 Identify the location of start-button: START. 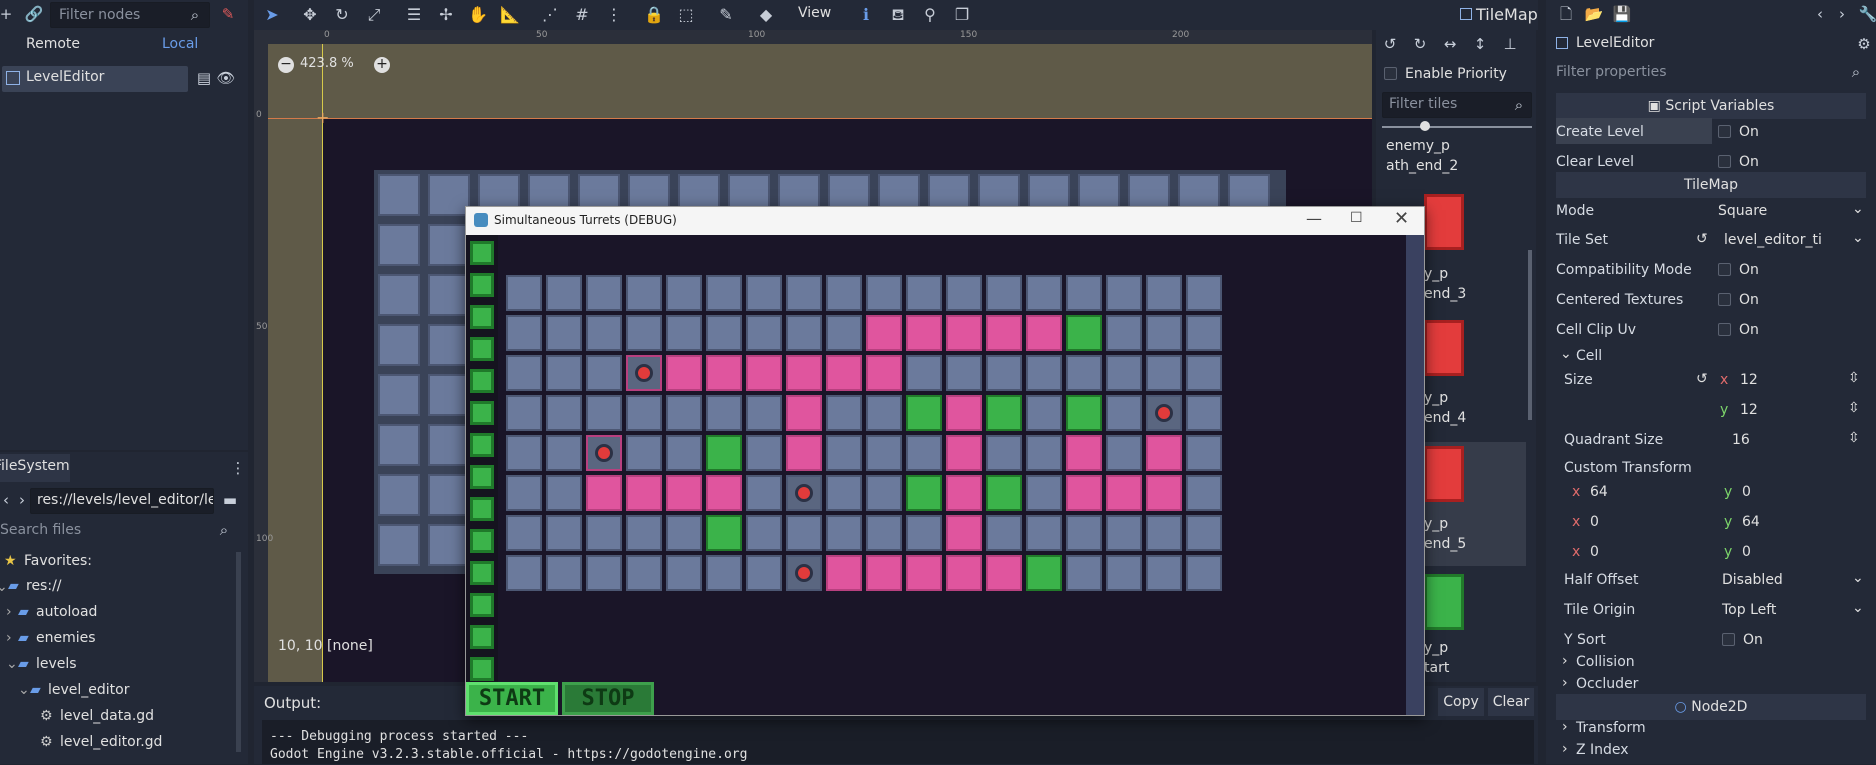
(512, 698).